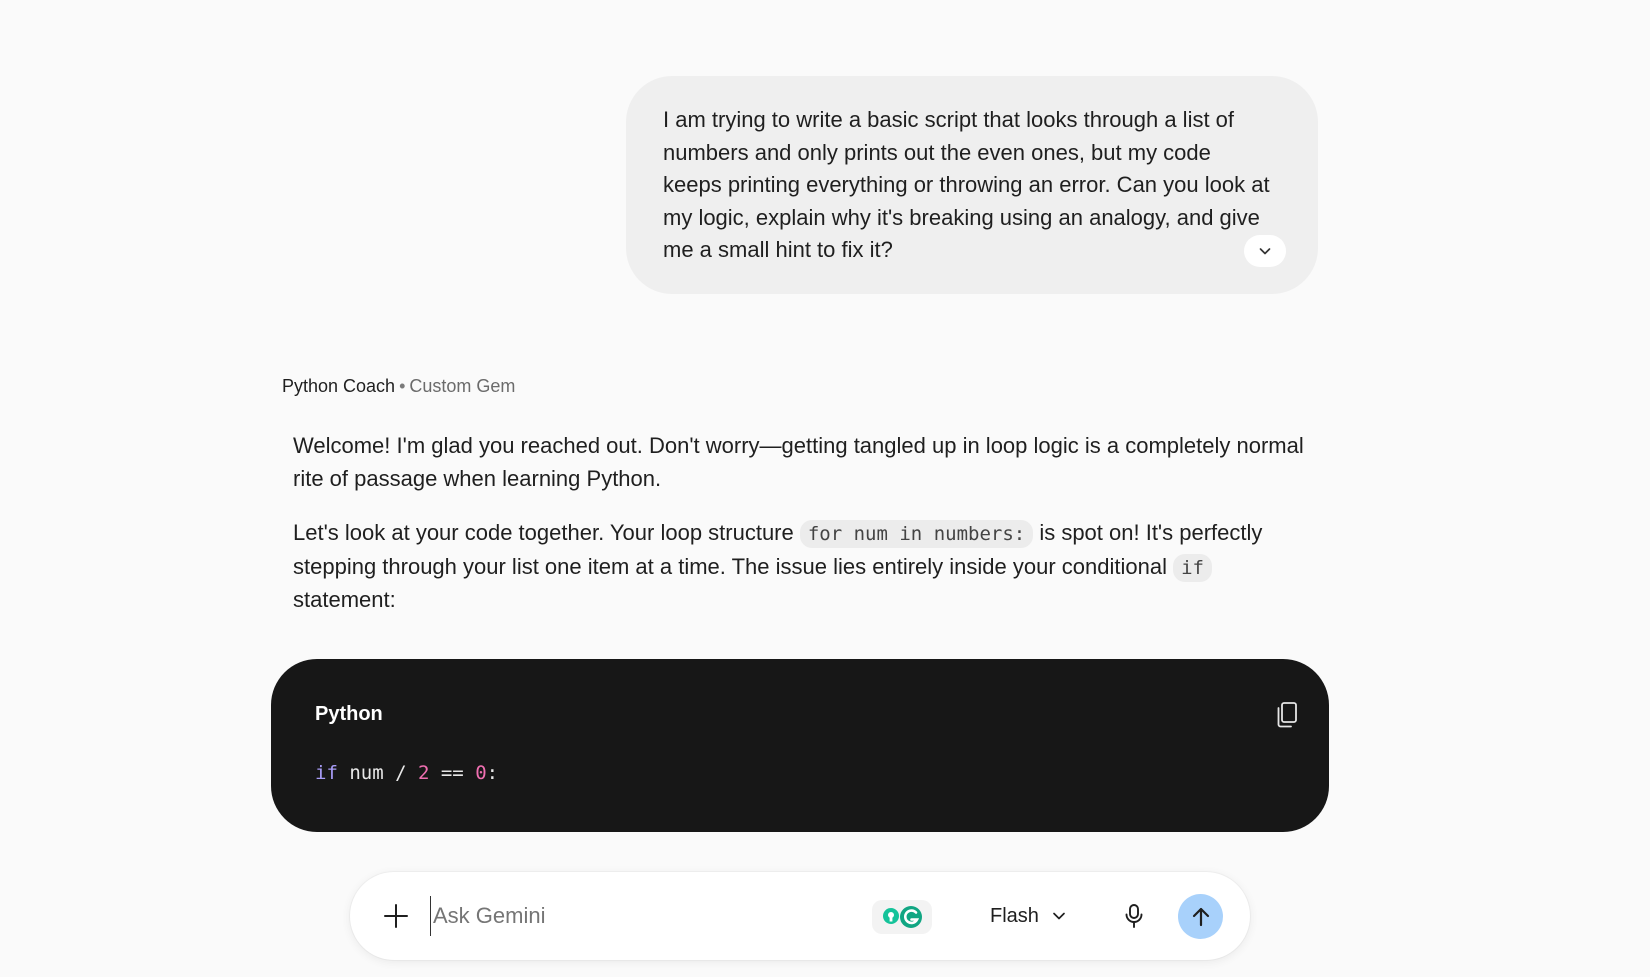 The height and width of the screenshot is (977, 1650). I want to click on code-block: Python if num / 2 == 0:, so click(800, 745).